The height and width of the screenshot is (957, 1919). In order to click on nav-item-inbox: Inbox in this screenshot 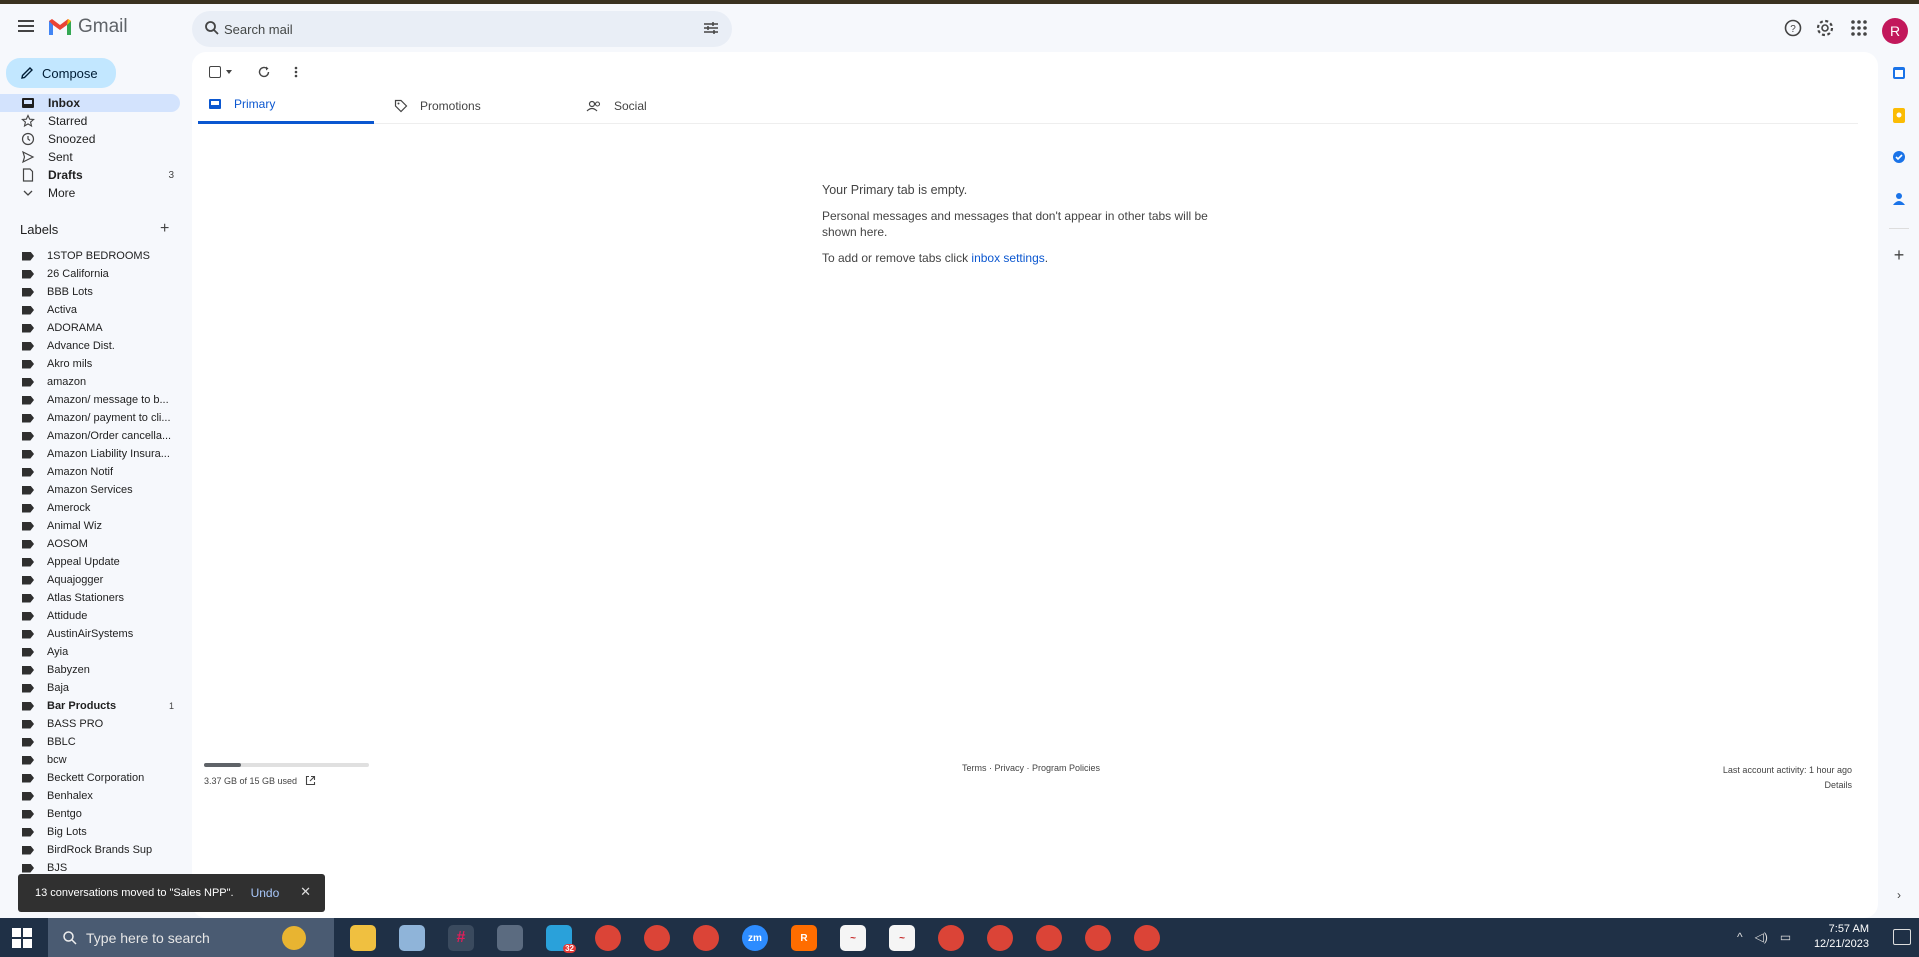, I will do `click(90, 103)`.